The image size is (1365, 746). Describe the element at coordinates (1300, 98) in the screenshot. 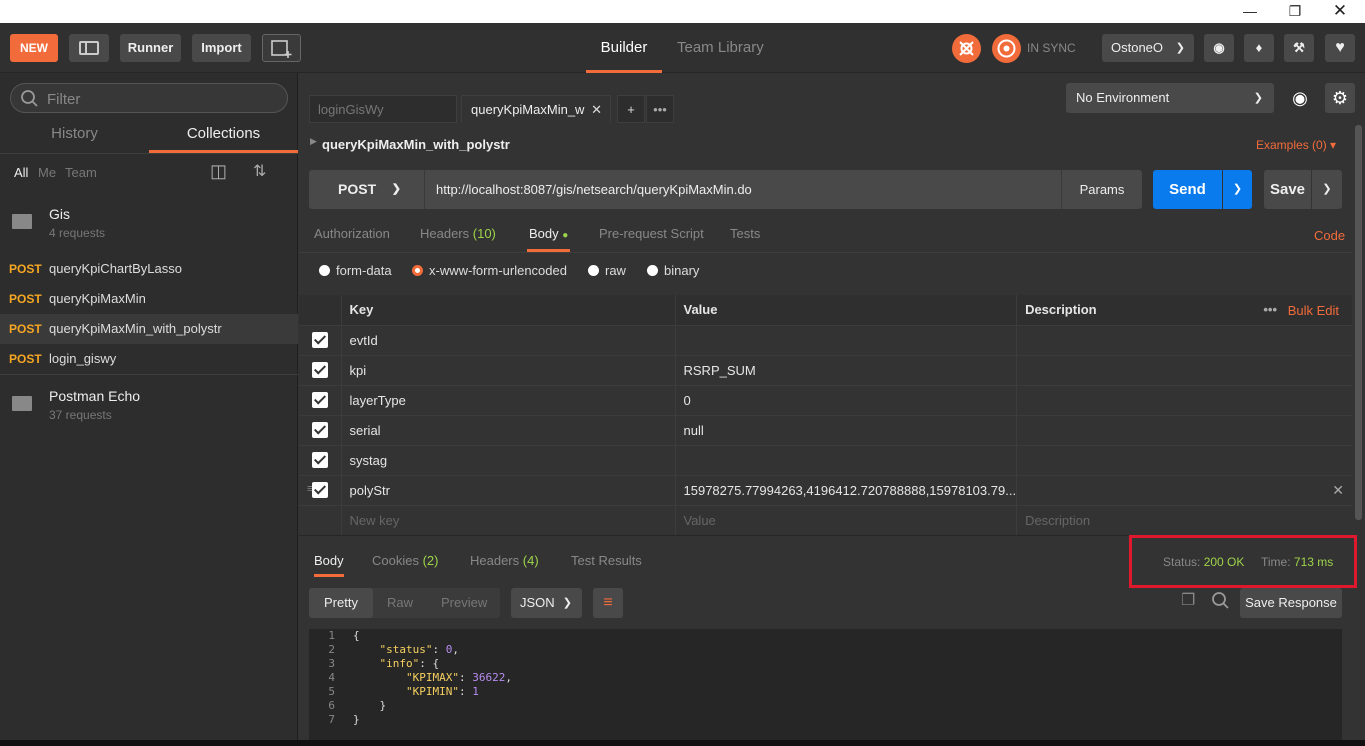

I see `eye-icon: ◉` at that location.